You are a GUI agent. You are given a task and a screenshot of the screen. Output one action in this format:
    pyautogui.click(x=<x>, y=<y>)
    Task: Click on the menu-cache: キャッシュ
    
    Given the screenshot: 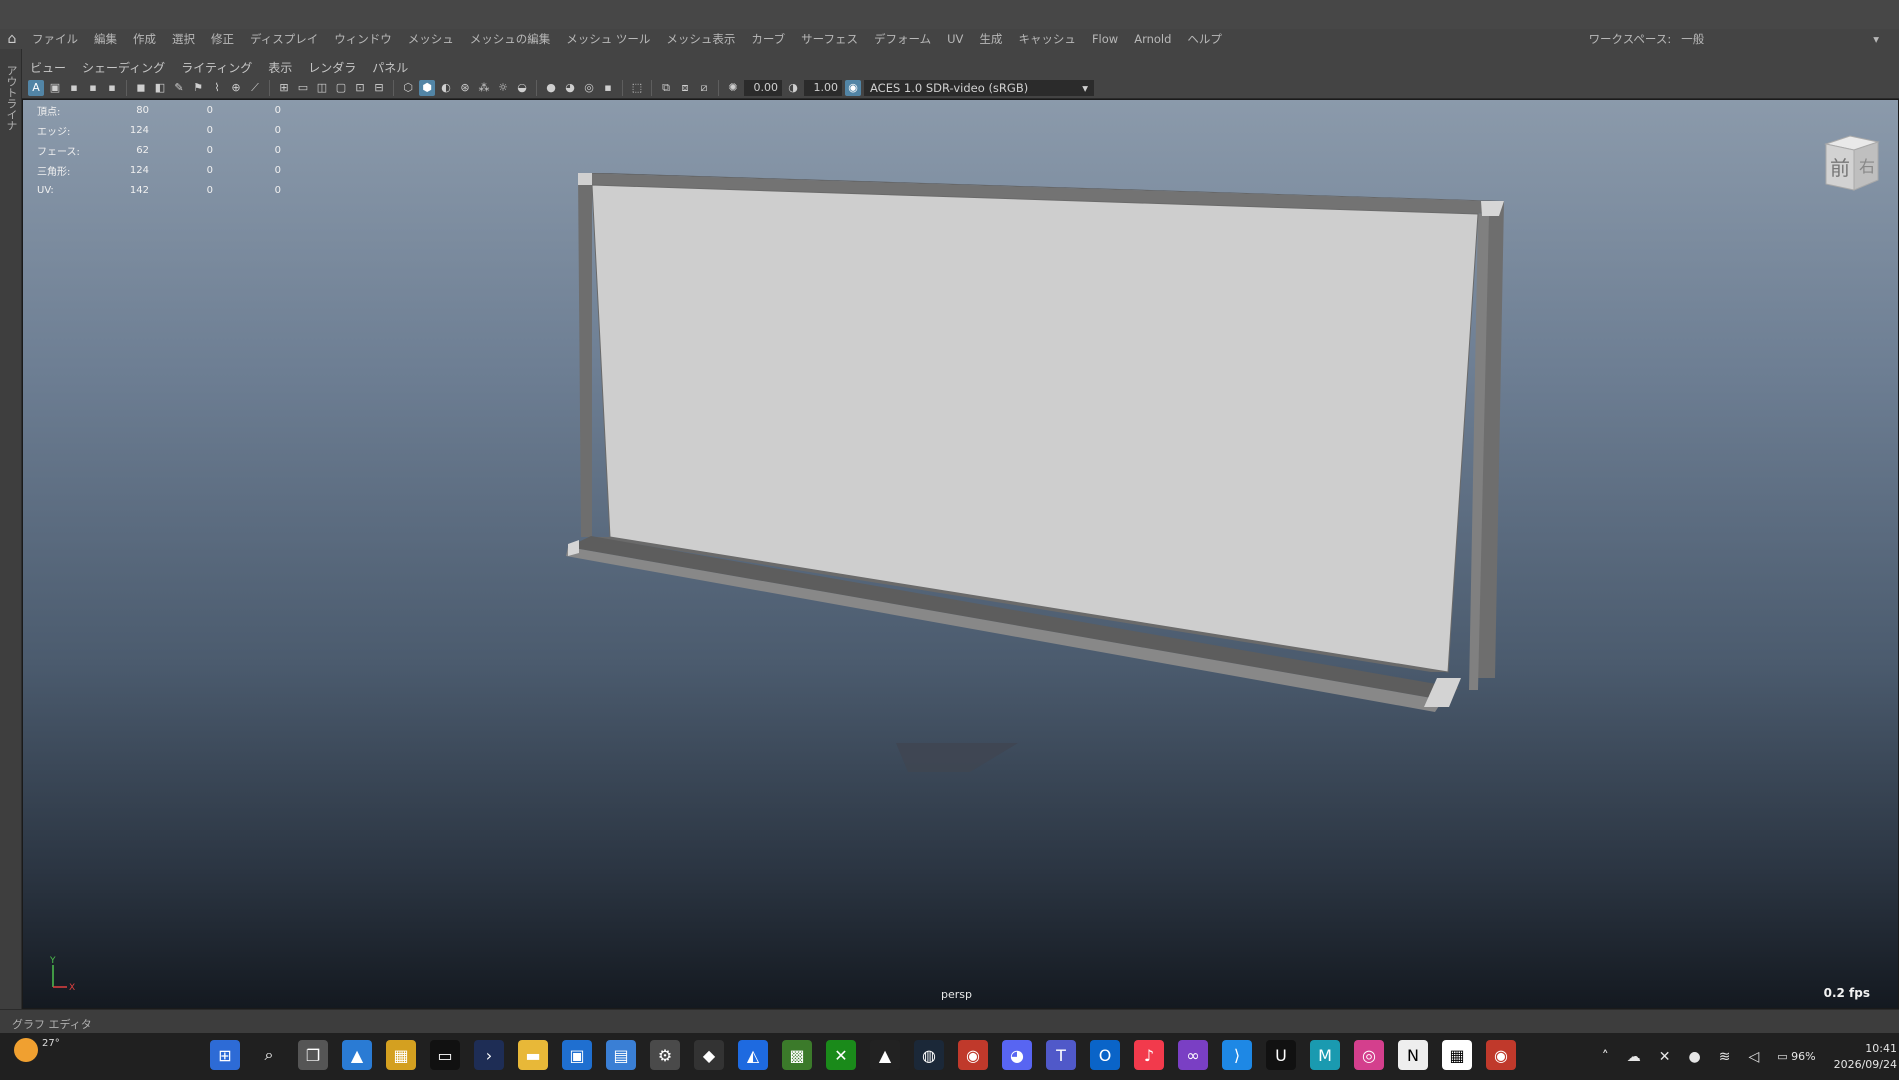 What is the action you would take?
    pyautogui.click(x=1047, y=39)
    